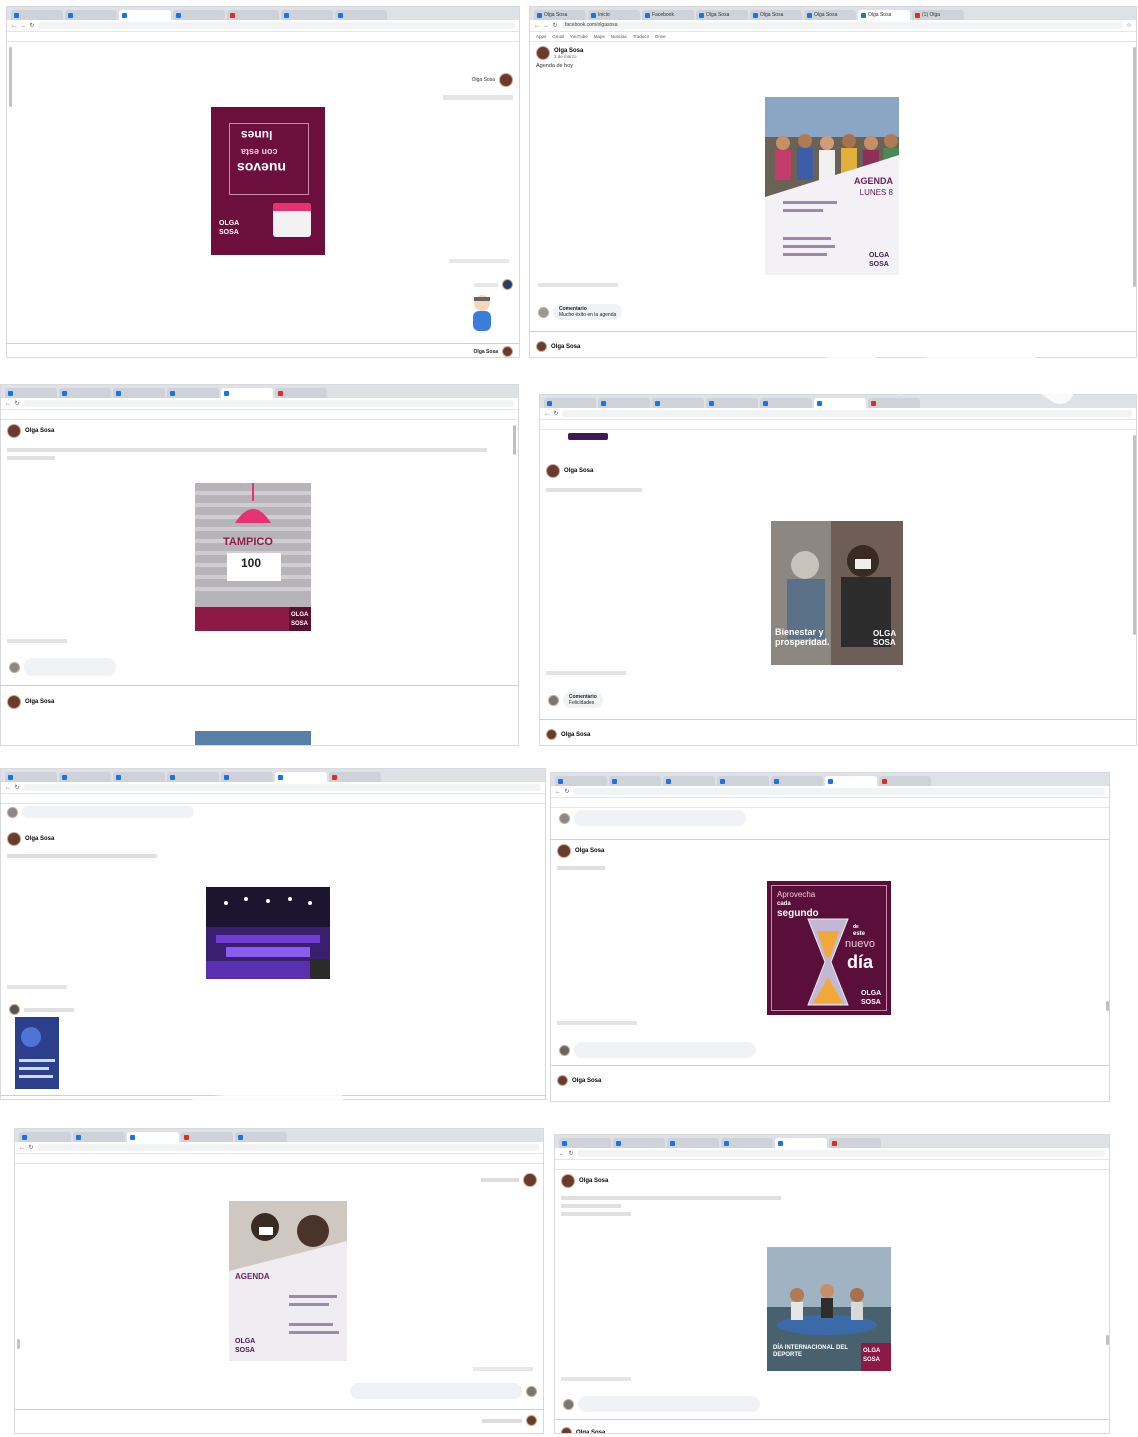  Describe the element at coordinates (268, 181) in the screenshot. I see `post-image: lunes con esta nuevos OLGA SOSA` at that location.